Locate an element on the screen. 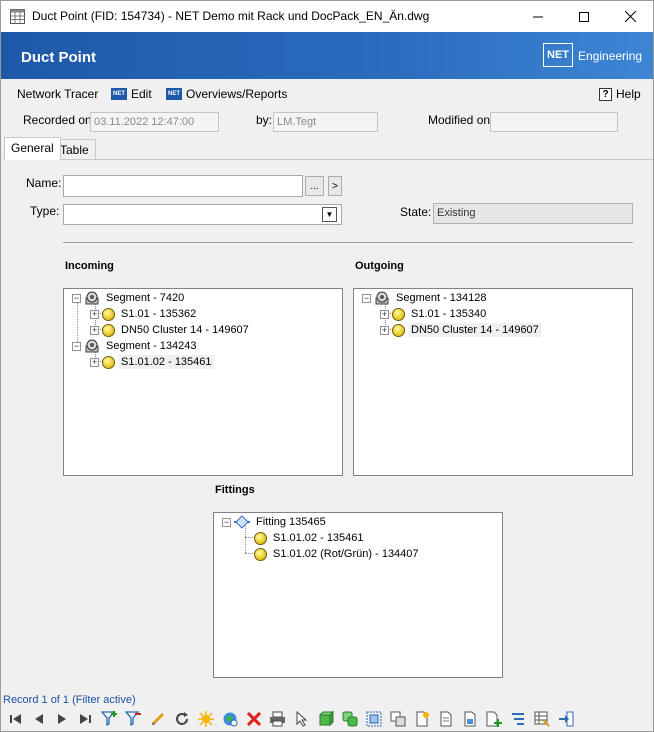  duplicate-icon is located at coordinates (397, 718).